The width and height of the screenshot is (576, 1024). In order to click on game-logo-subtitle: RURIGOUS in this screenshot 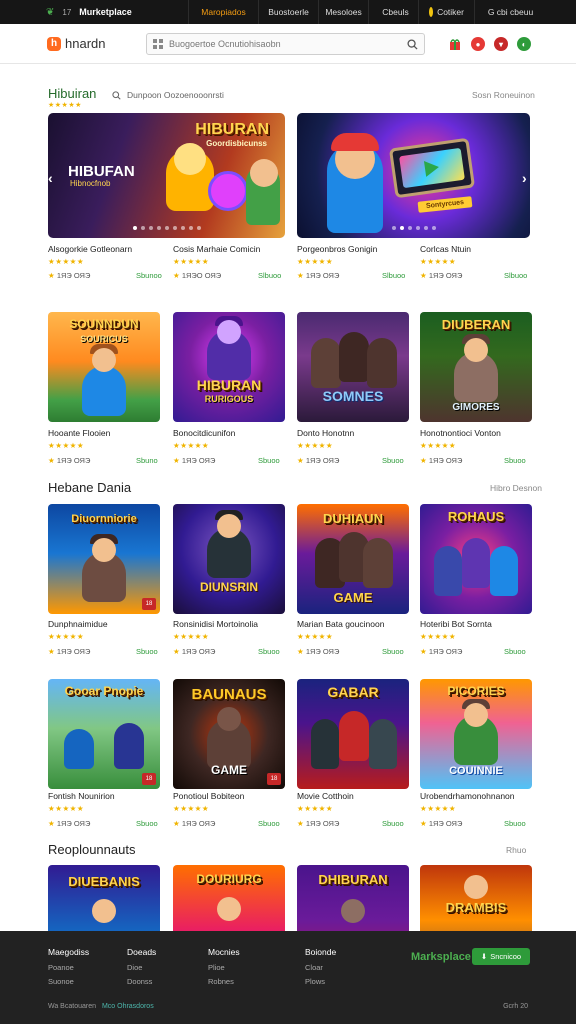, I will do `click(229, 399)`.